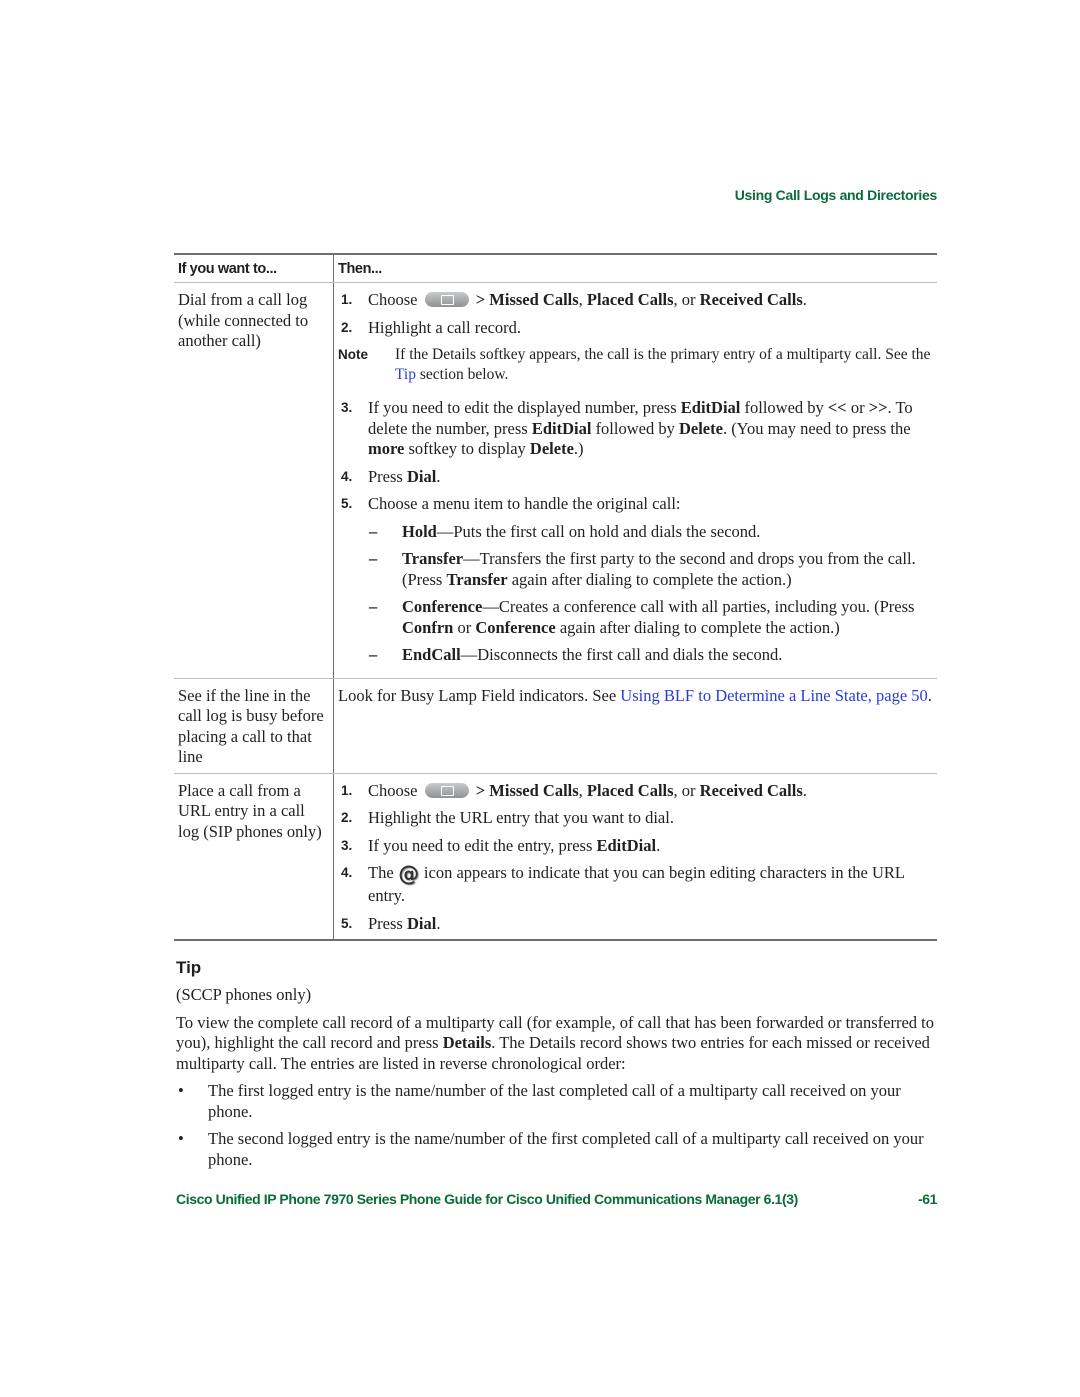 Image resolution: width=1080 pixels, height=1397 pixels. What do you see at coordinates (387, 476) in the screenshot?
I see `text: Press` at bounding box center [387, 476].